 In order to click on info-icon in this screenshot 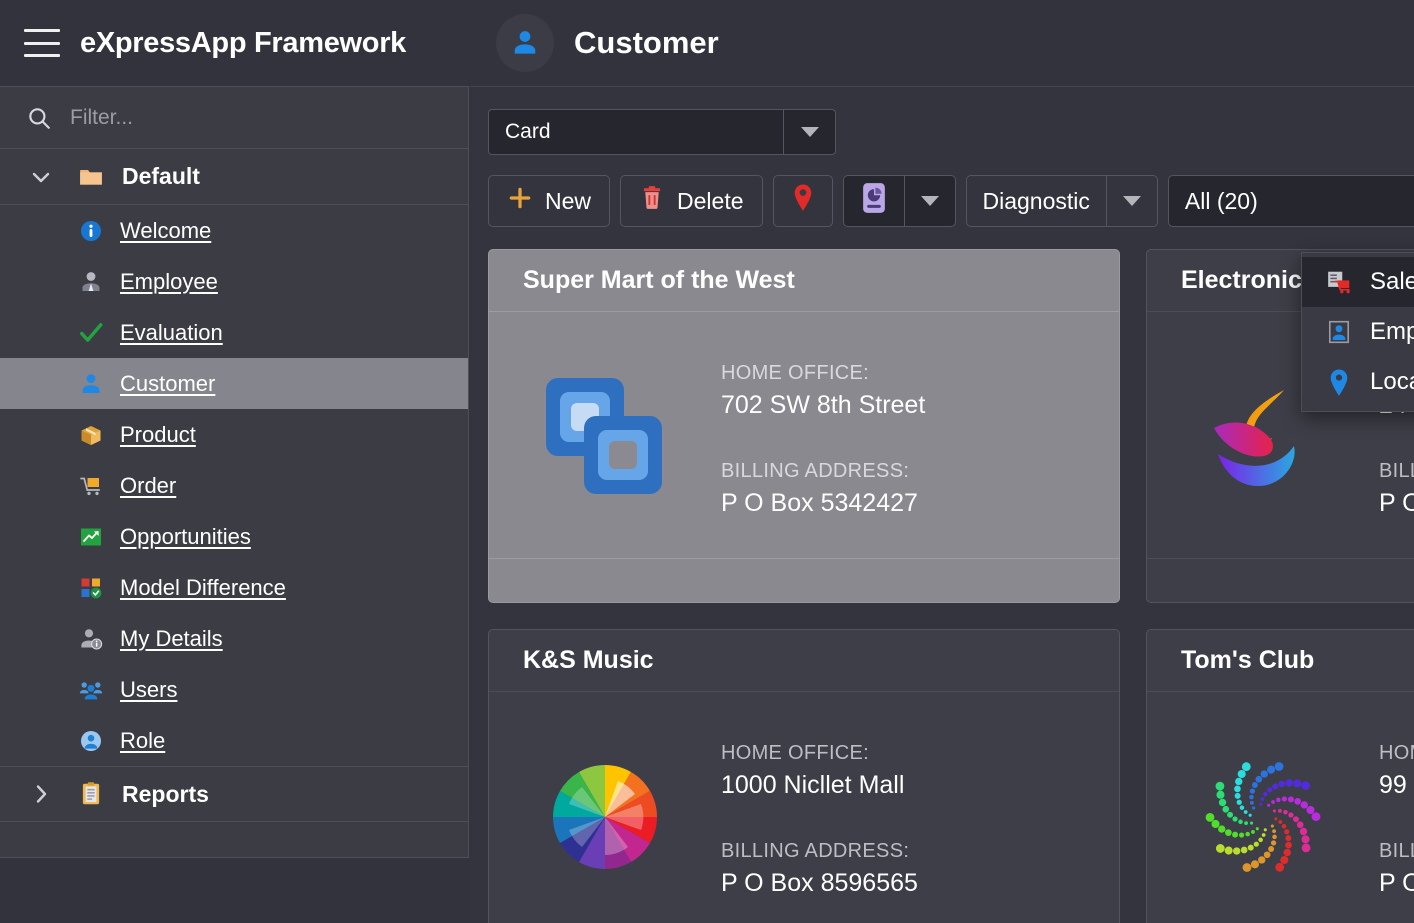, I will do `click(91, 231)`.